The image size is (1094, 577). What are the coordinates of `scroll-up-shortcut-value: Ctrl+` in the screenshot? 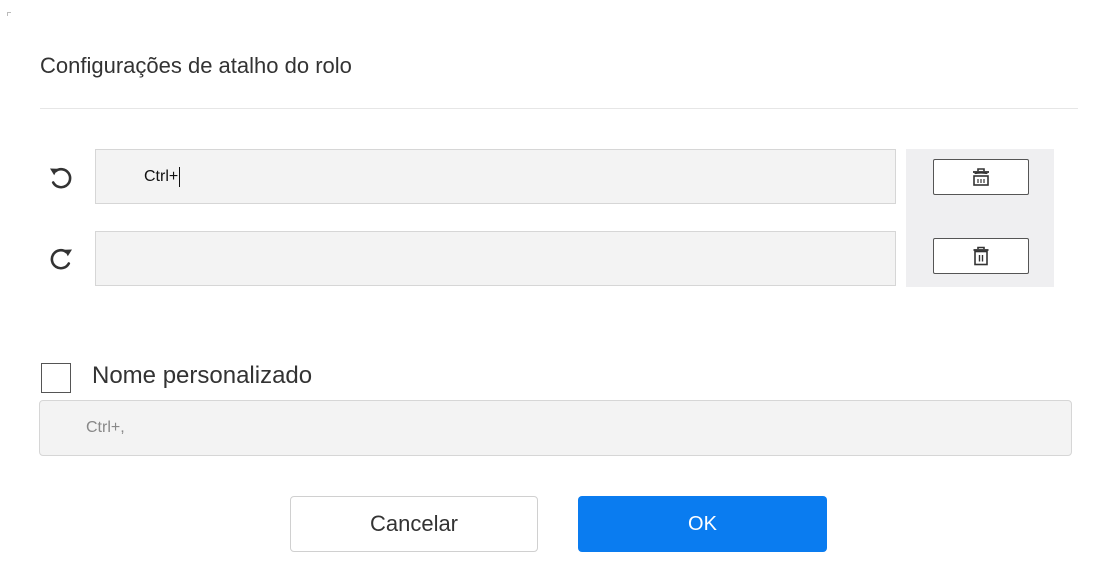 It's located at (161, 176).